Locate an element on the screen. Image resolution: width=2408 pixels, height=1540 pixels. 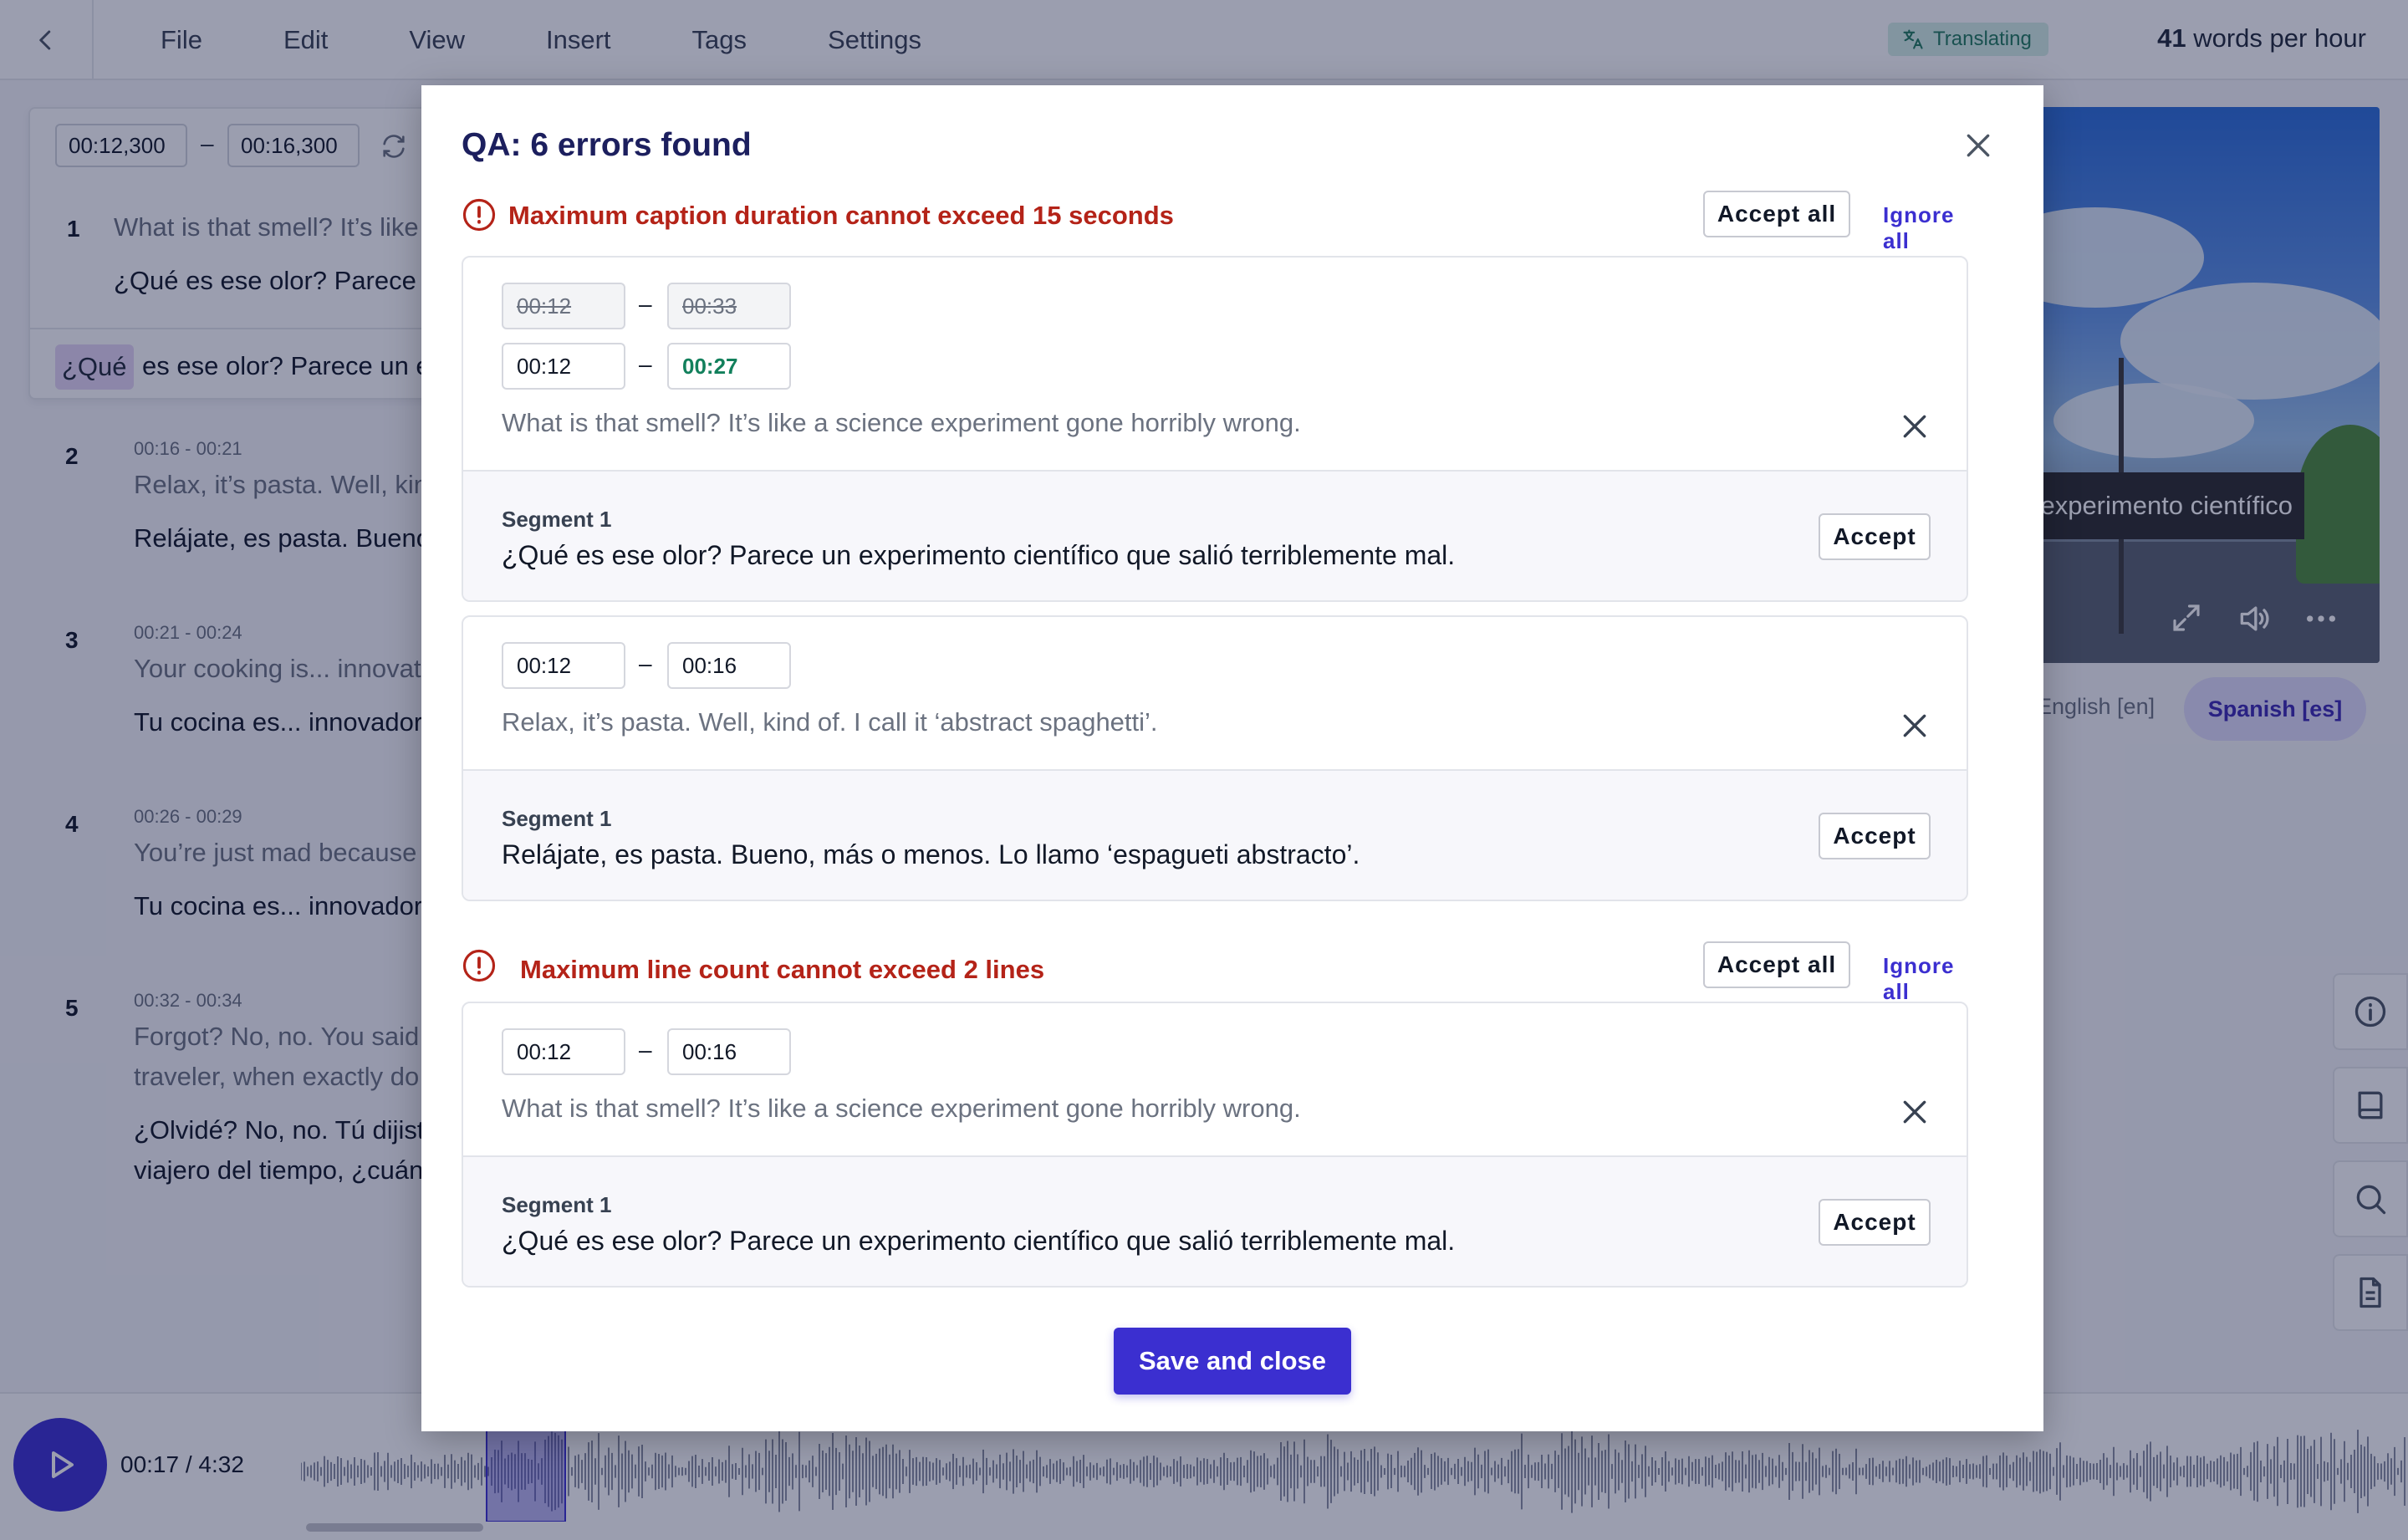
suggested-start-time: 00:12 is located at coordinates (563, 367).